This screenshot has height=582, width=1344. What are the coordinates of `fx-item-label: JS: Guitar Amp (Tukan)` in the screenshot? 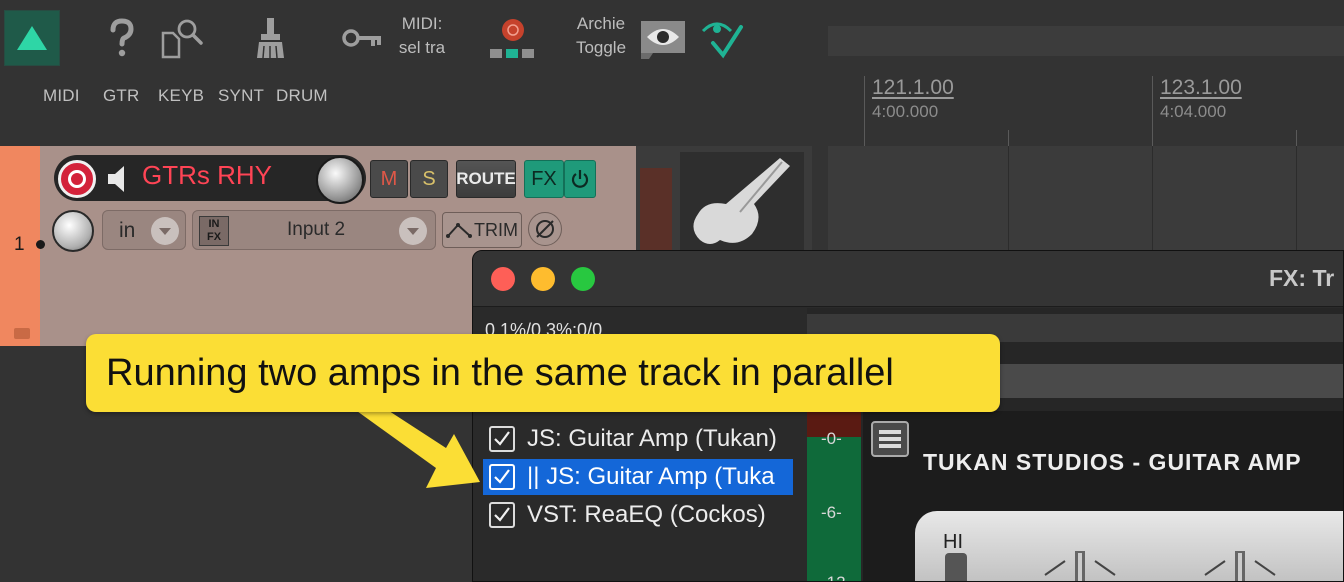 It's located at (652, 438).